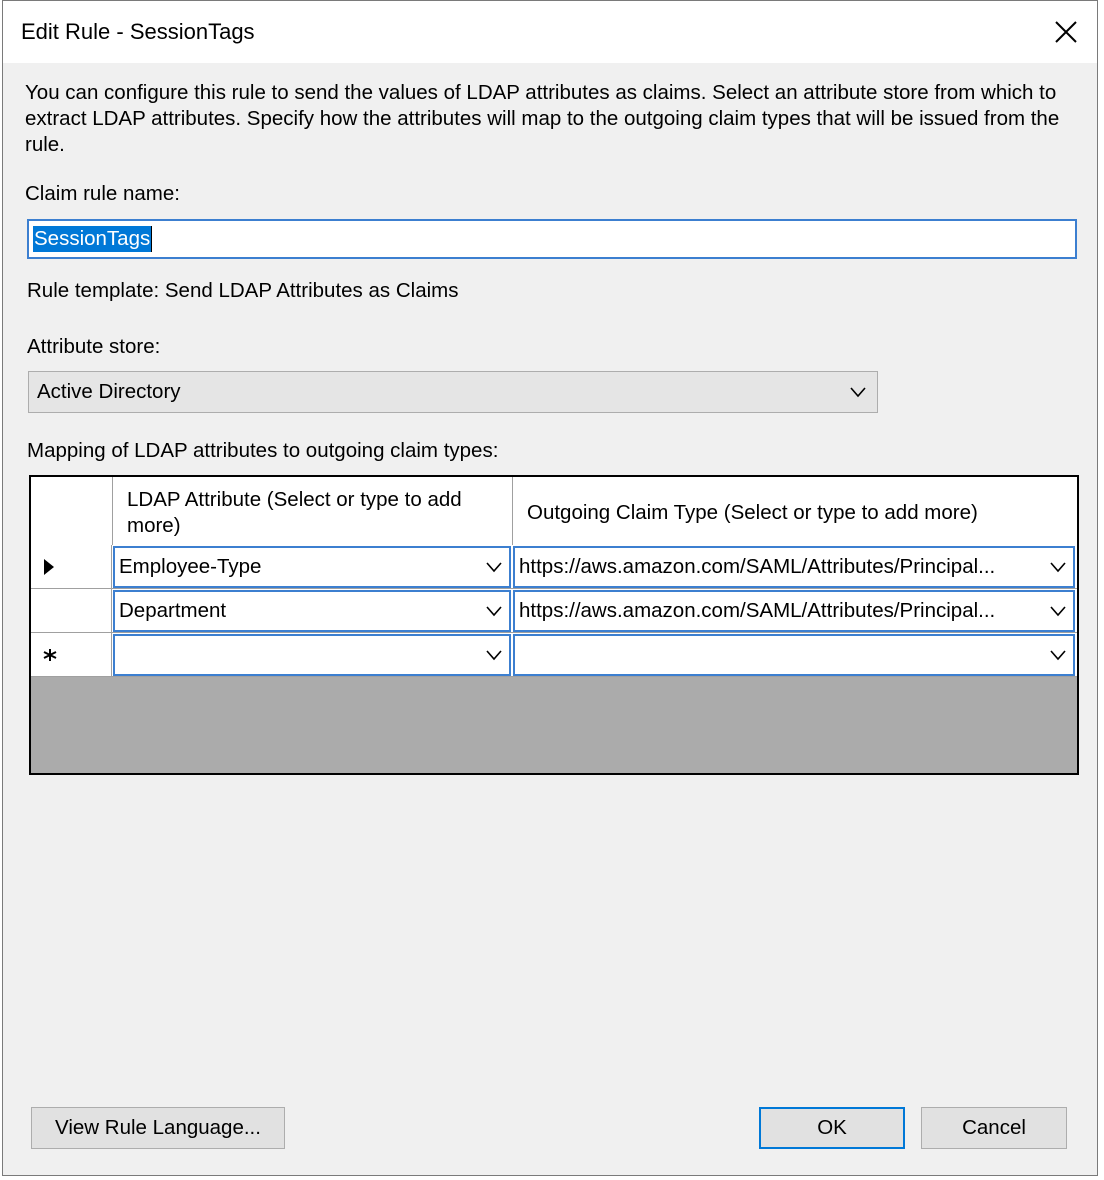  I want to click on ldap-attribute-cell: Department, so click(312, 611).